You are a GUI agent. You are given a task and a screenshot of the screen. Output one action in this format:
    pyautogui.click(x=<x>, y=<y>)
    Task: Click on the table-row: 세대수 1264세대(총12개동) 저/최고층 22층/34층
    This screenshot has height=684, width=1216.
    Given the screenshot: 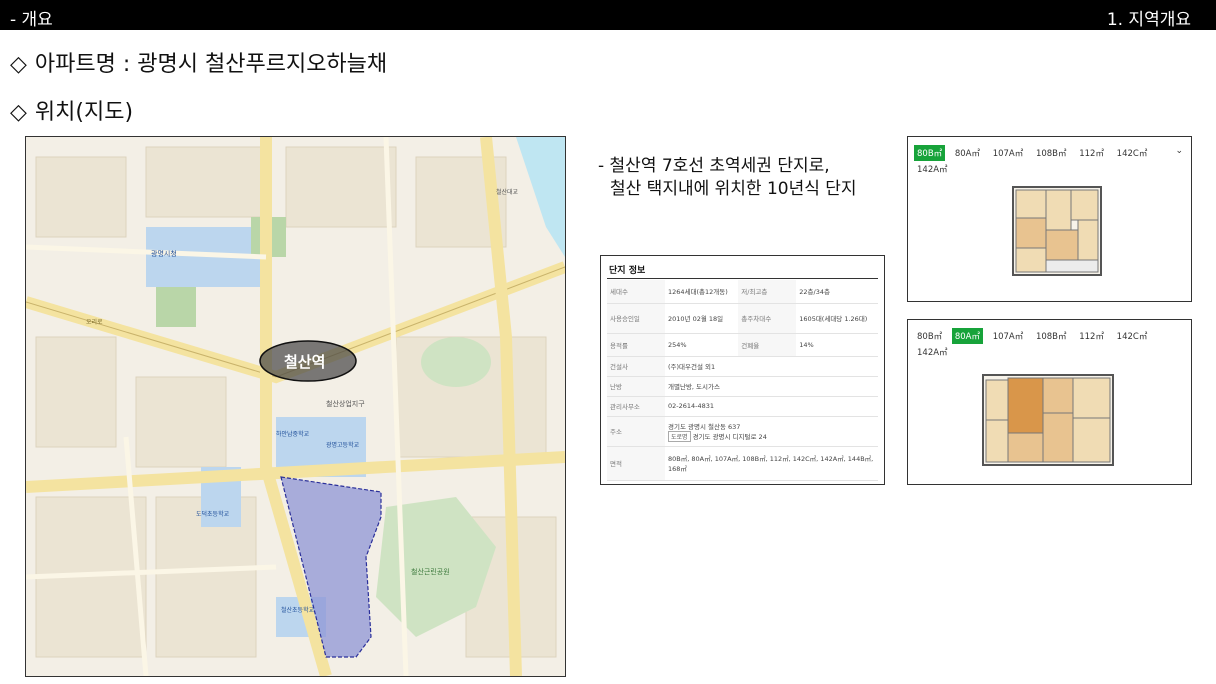 What is the action you would take?
    pyautogui.click(x=742, y=292)
    